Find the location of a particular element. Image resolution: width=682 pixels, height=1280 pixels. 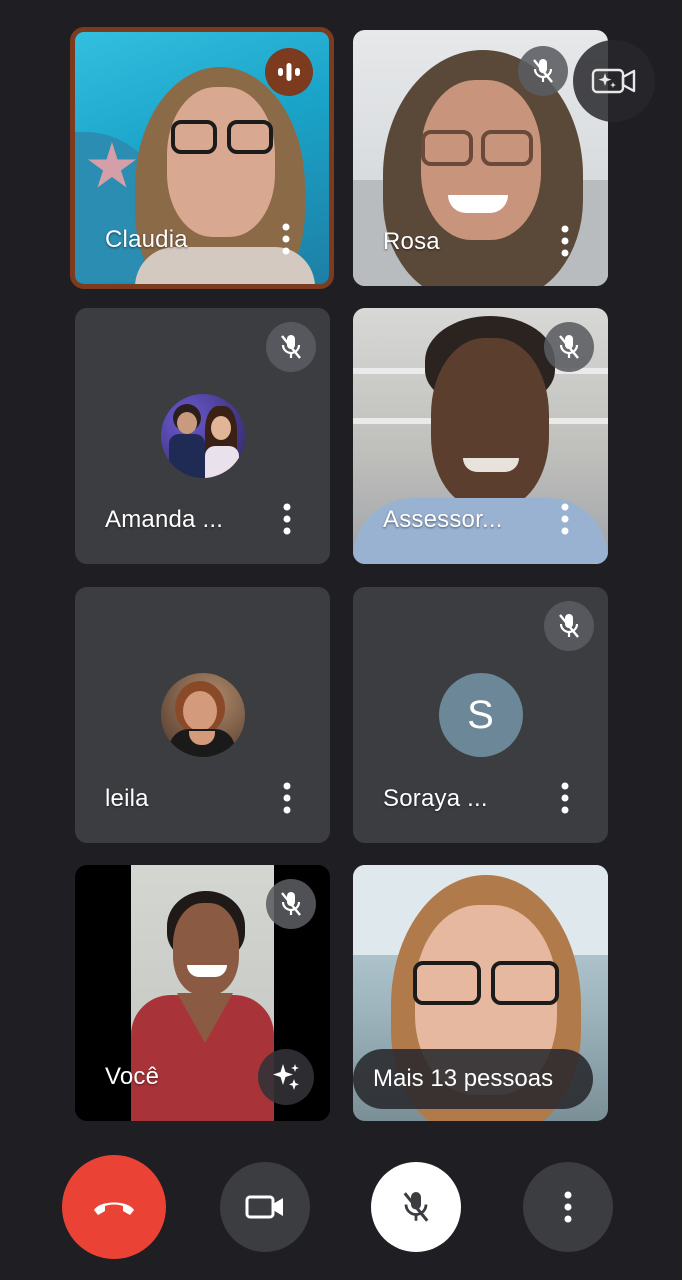

avatar-letter: S is located at coordinates (480, 714).